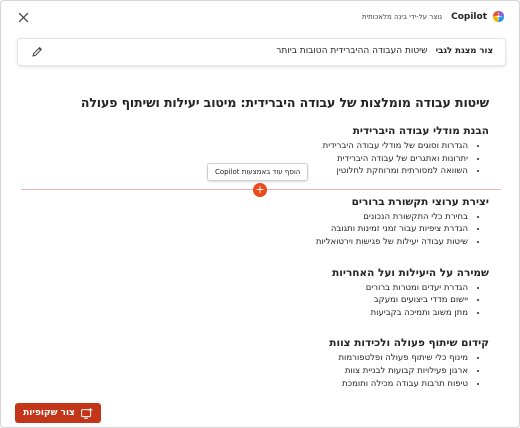  I want to click on prompt-label: צור מצגת לגבי, so click(464, 51).